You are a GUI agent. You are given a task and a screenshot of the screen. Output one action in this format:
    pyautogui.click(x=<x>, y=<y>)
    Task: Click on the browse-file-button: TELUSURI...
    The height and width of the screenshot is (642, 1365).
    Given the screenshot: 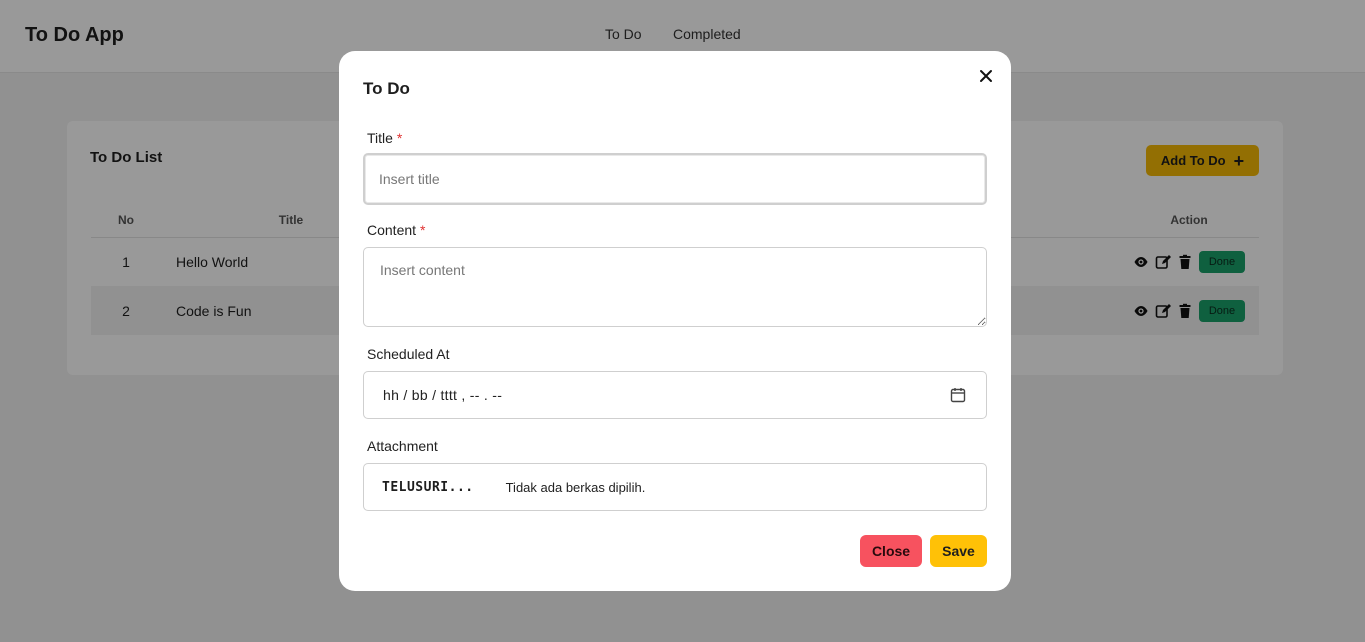 What is the action you would take?
    pyautogui.click(x=428, y=487)
    